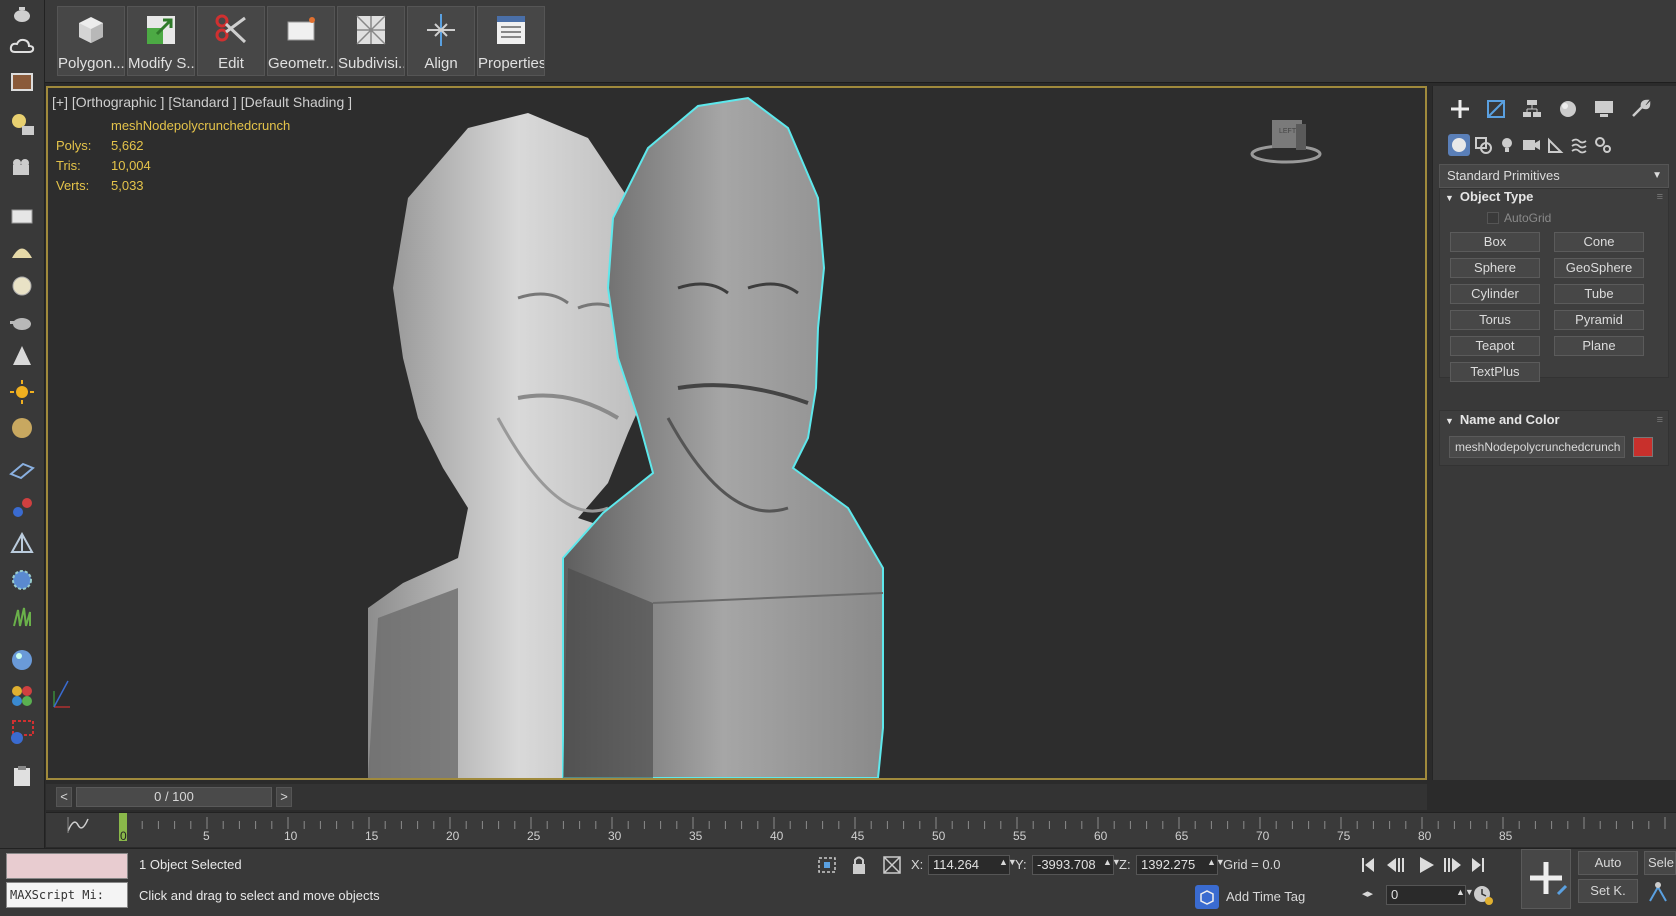 The height and width of the screenshot is (916, 1676). What do you see at coordinates (441, 30) in the screenshot?
I see `align-icon` at bounding box center [441, 30].